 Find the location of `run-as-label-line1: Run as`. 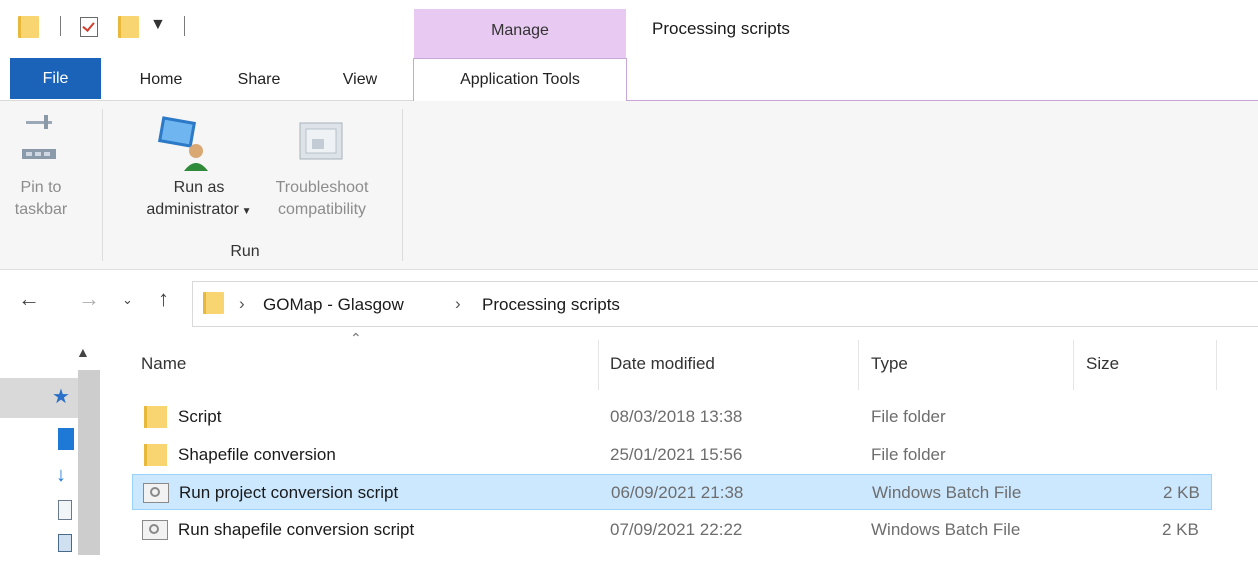

run-as-label-line1: Run as is located at coordinates (199, 187).